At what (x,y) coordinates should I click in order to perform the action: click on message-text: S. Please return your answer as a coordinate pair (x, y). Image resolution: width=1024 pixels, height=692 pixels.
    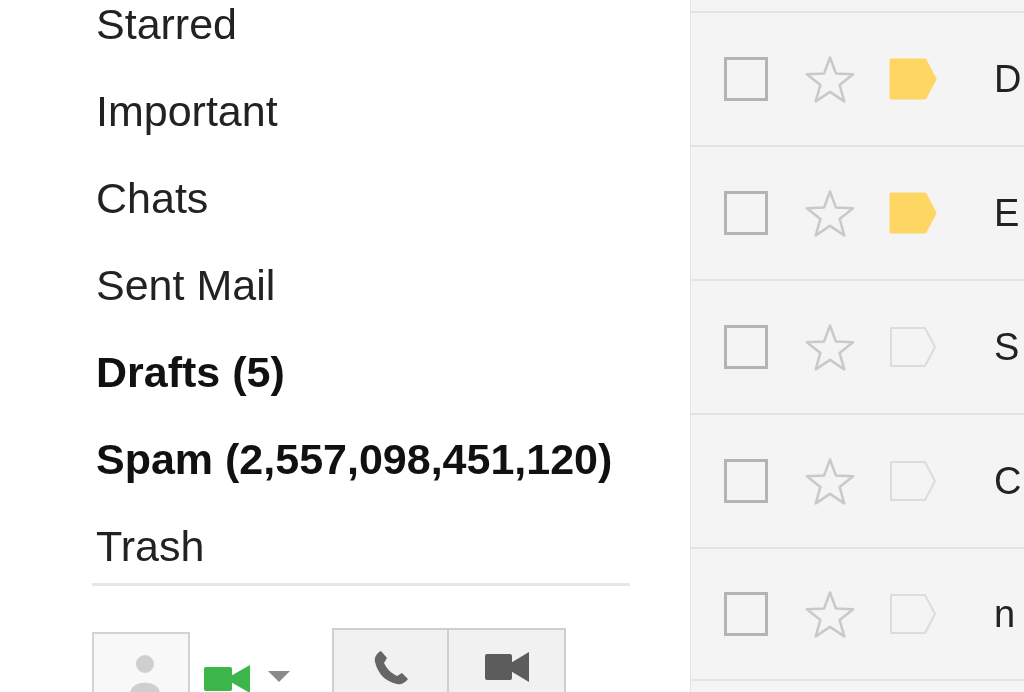
    Looking at the image, I should click on (1007, 347).